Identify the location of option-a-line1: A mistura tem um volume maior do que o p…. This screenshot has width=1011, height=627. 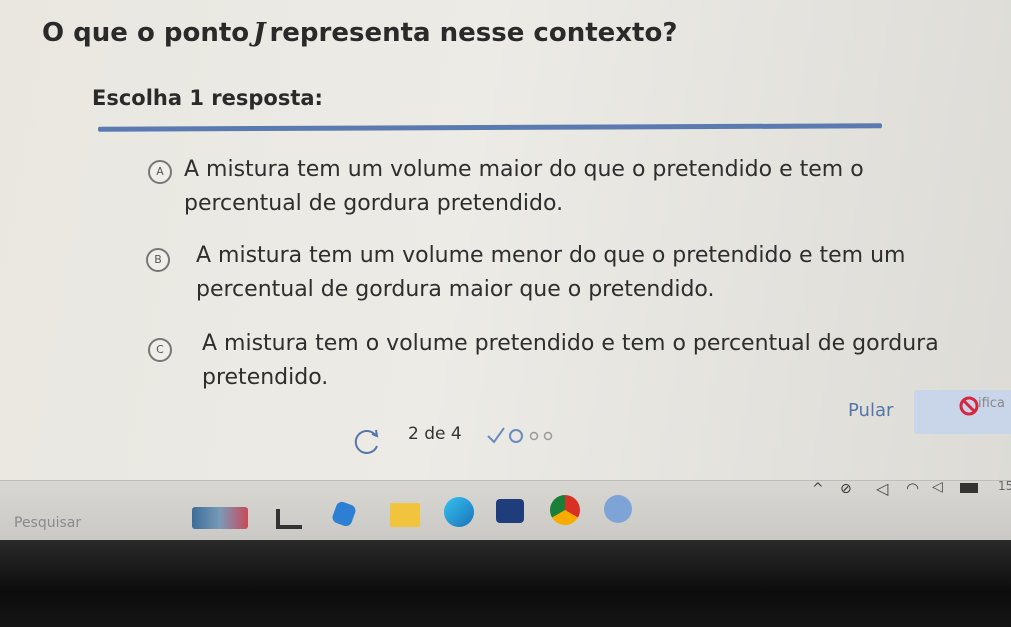
(524, 169).